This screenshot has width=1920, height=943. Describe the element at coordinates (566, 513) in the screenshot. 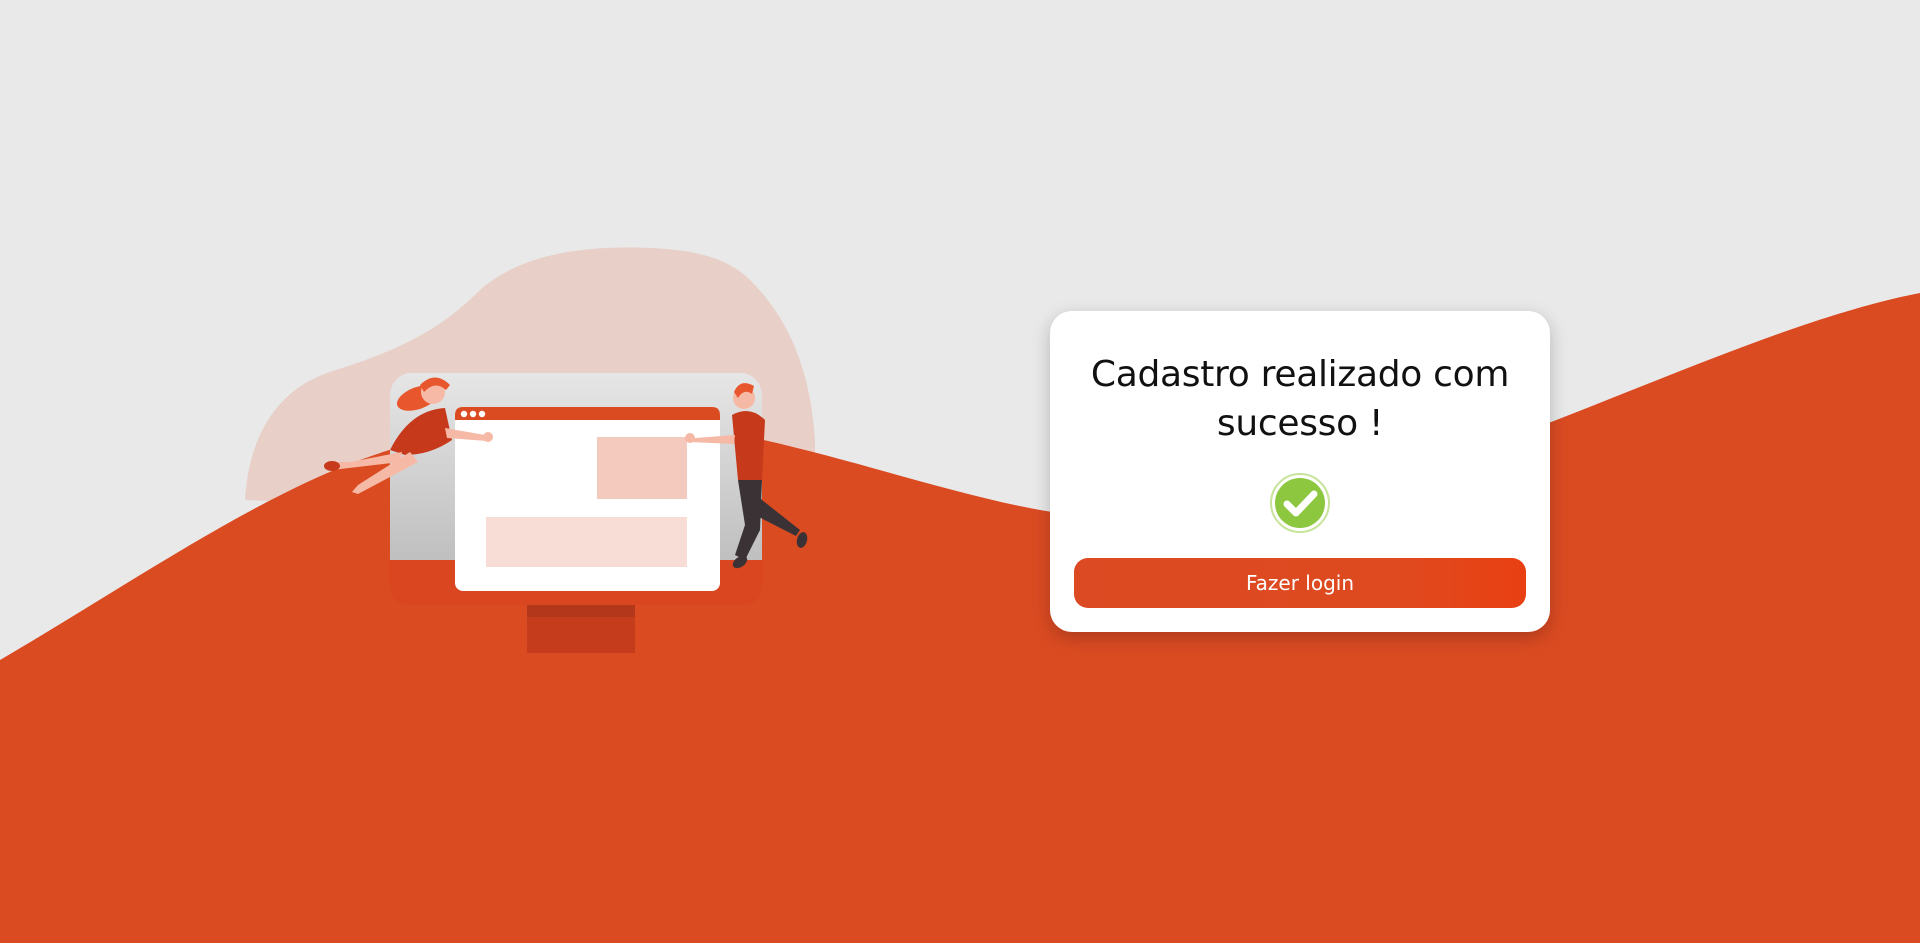

I see `people-with-monitor-illustration` at that location.